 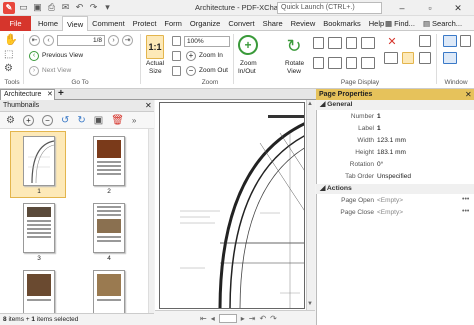 What do you see at coordinates (50, 94) in the screenshot?
I see `tab-close-icon: ✕` at bounding box center [50, 94].